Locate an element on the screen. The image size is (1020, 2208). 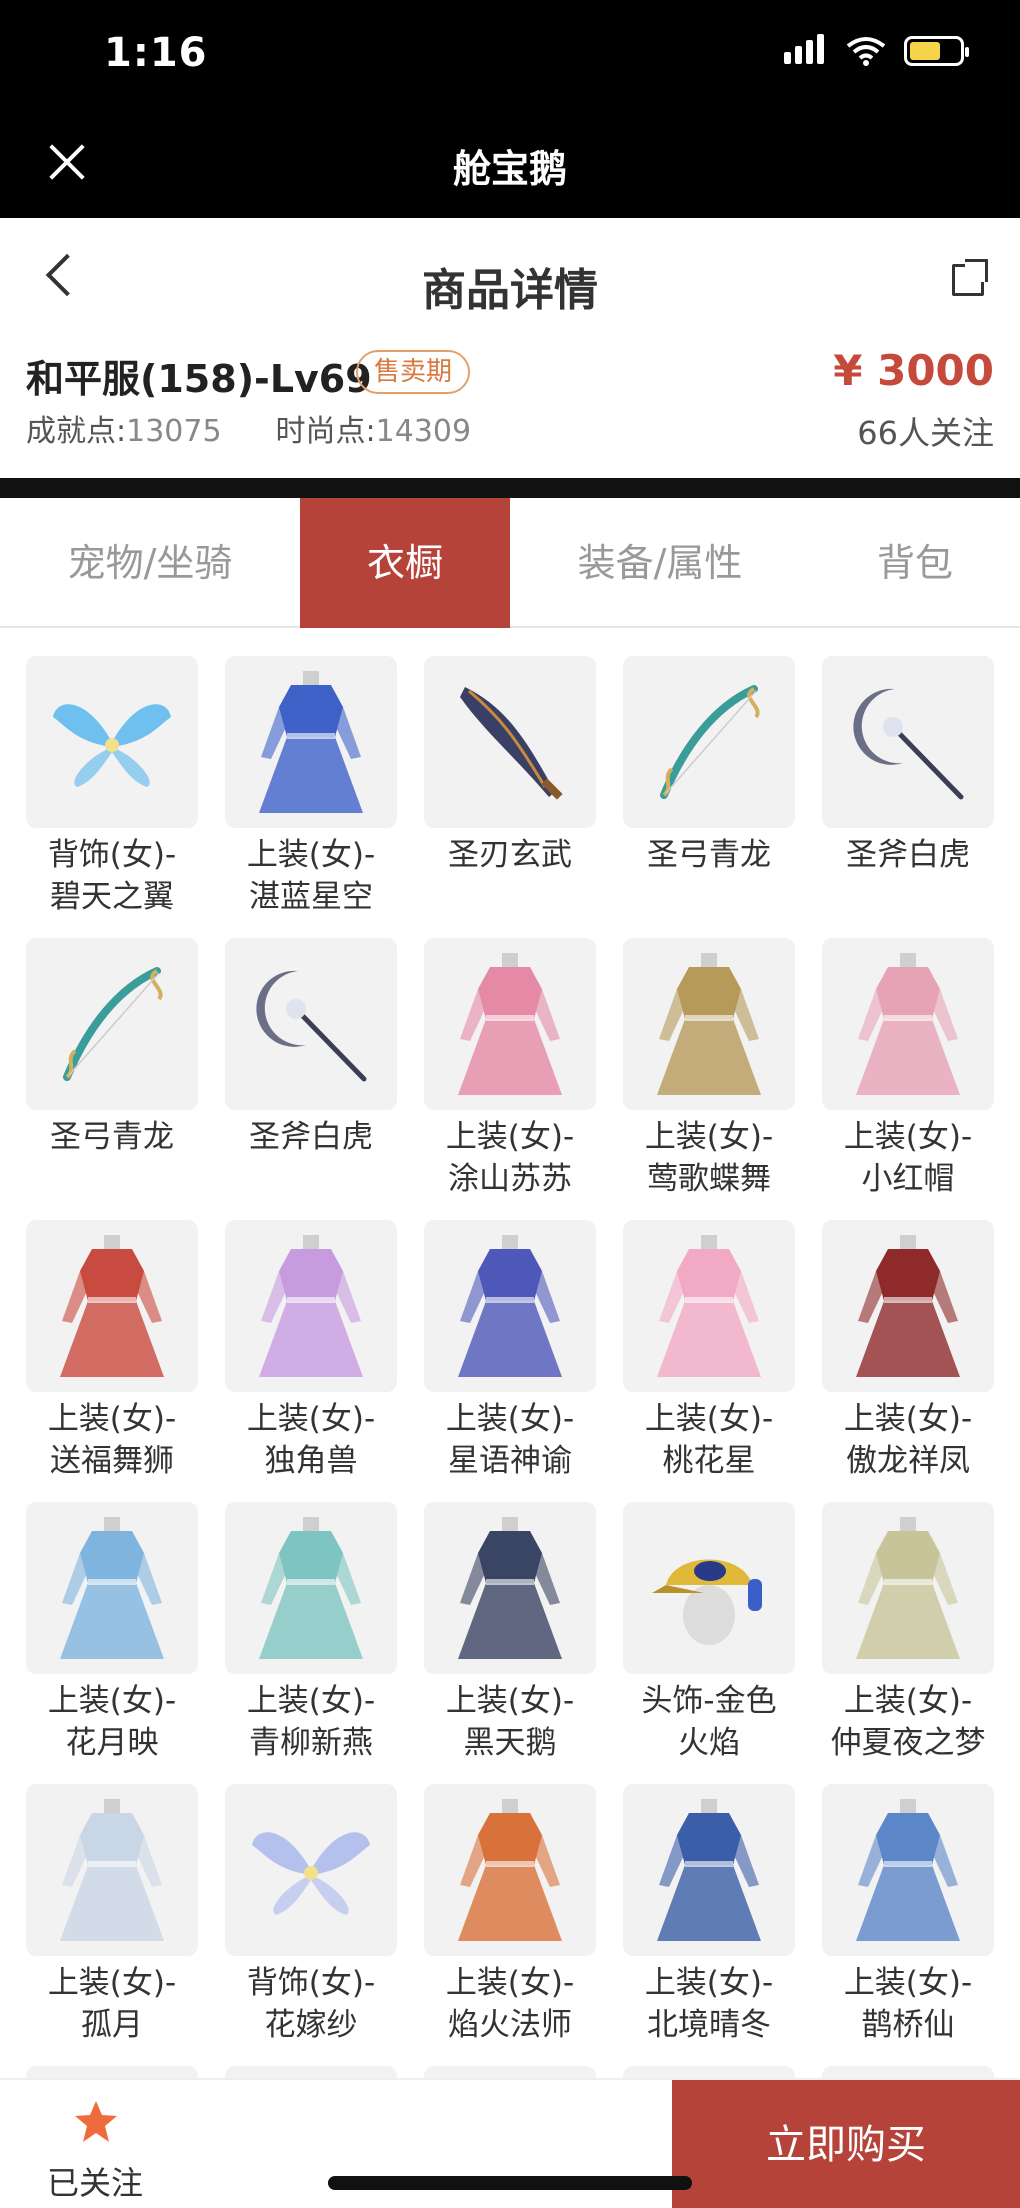
wardrobe-item: 上装(女)- 傲龙祥凤 is located at coordinates (908, 1361).